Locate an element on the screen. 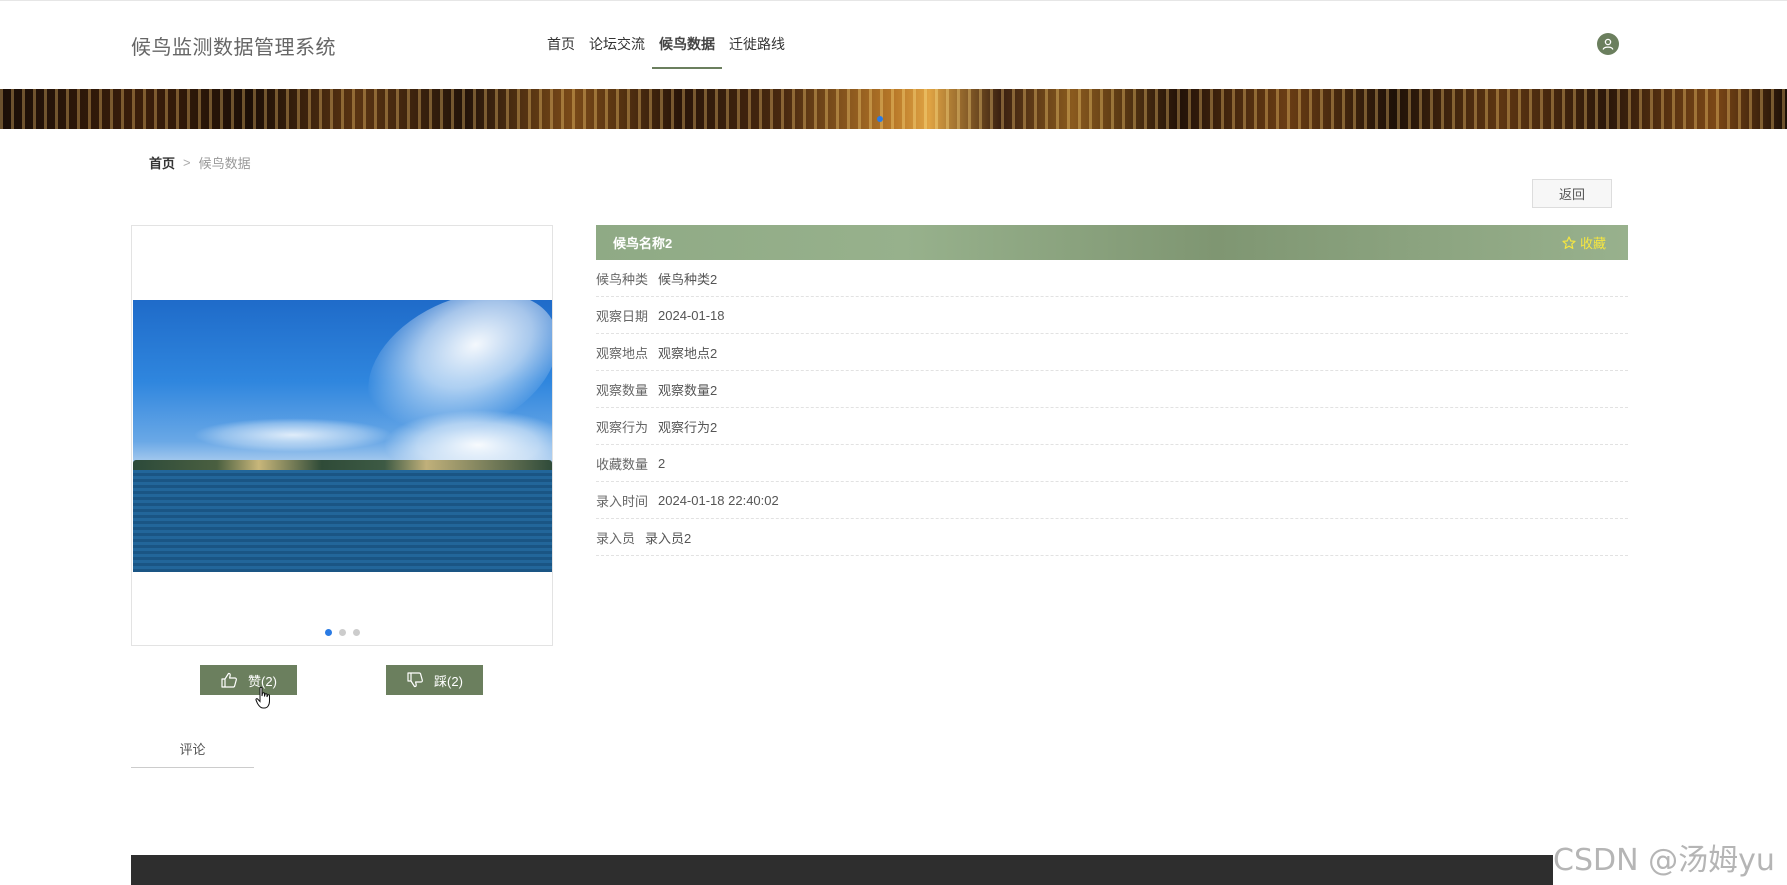 The width and height of the screenshot is (1787, 885). cloud is located at coordinates (293, 435).